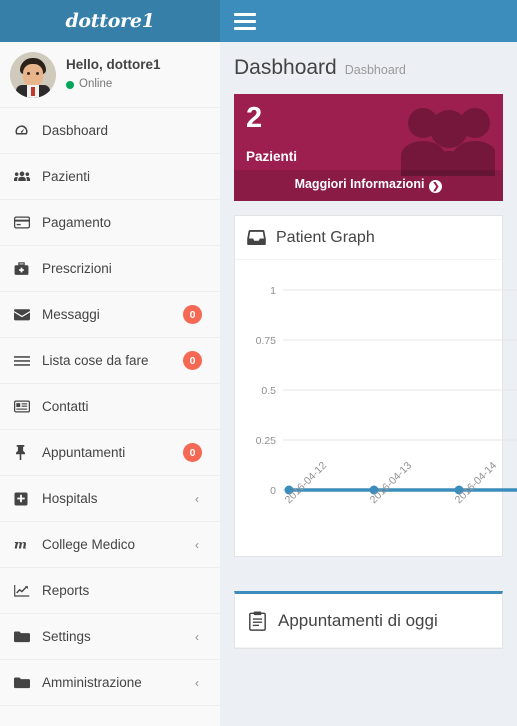 Image resolution: width=517 pixels, height=726 pixels. I want to click on panel-header: Appuntamenti di oggi, so click(368, 621).